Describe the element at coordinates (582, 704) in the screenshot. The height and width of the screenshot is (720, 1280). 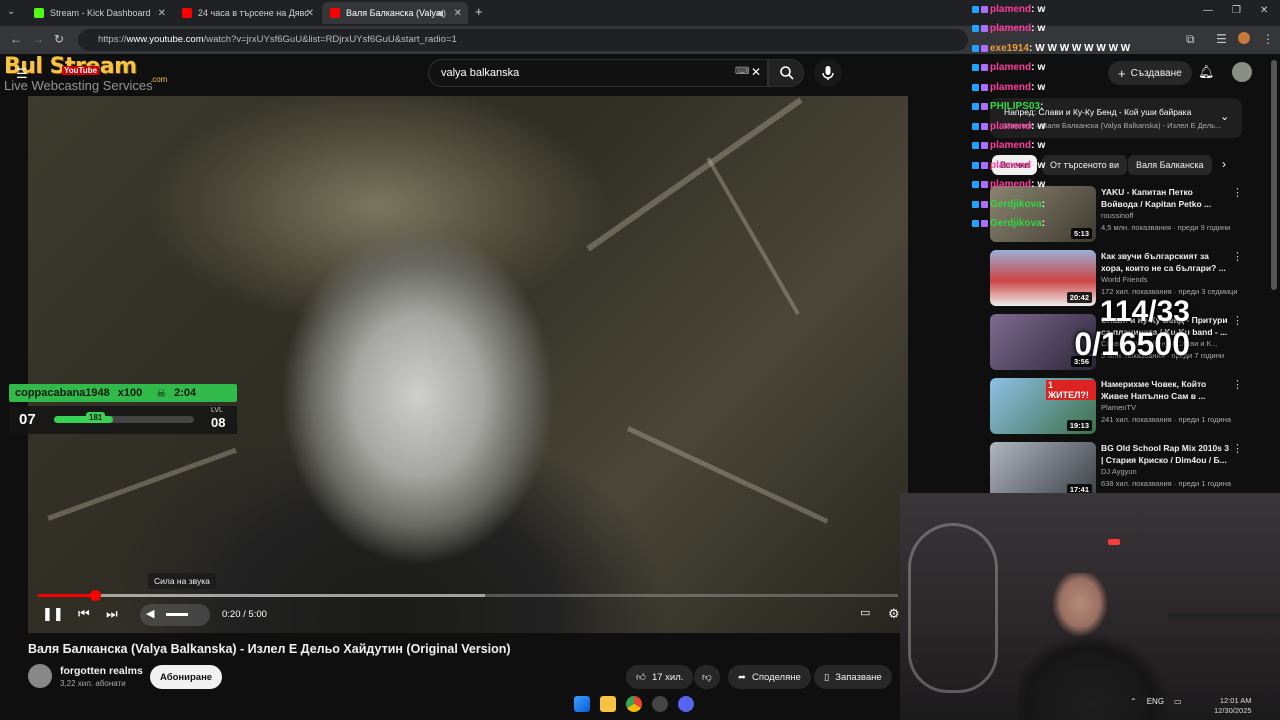
I see `windows-start-icon` at that location.